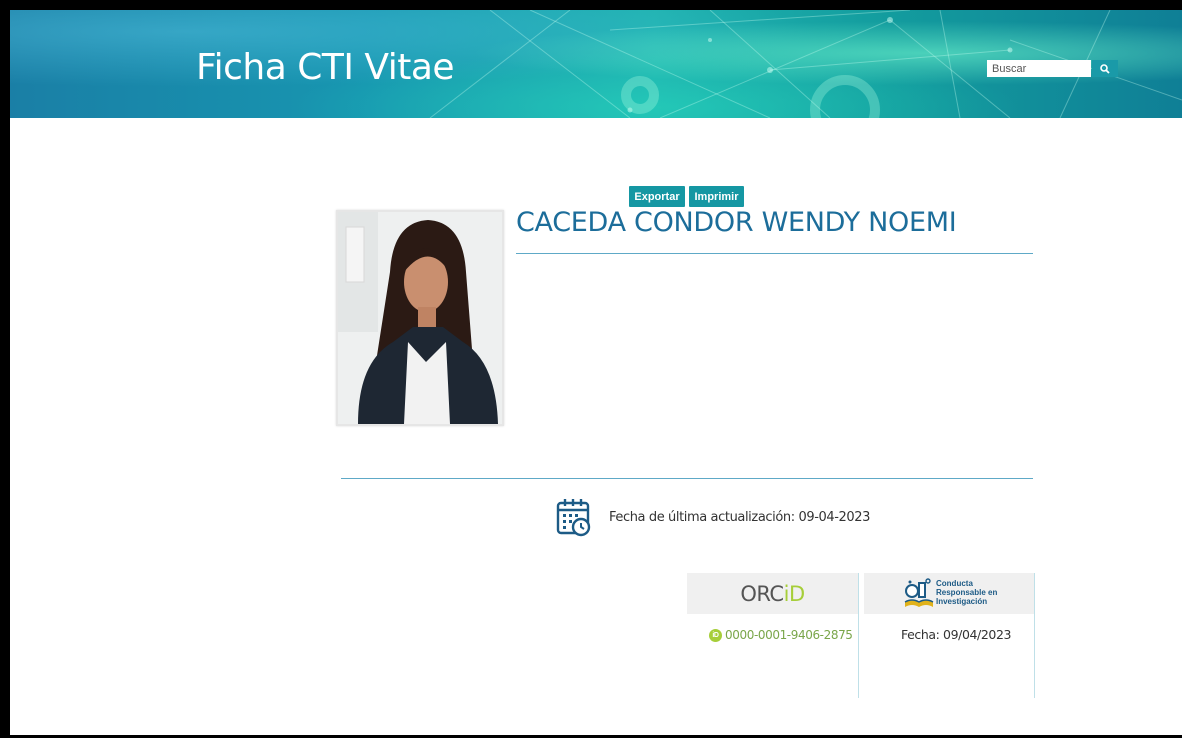 This screenshot has width=1182, height=738. What do you see at coordinates (1039, 68) in the screenshot?
I see `search-input` at bounding box center [1039, 68].